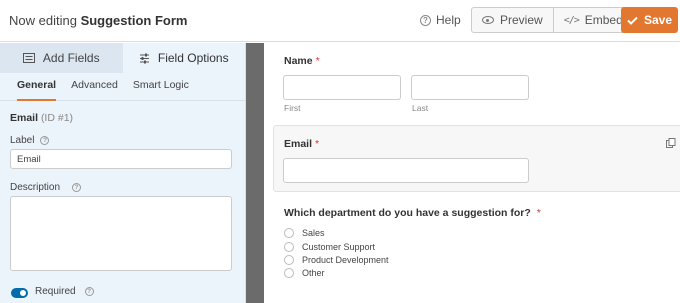 The image size is (680, 303). What do you see at coordinates (57, 118) in the screenshot?
I see `field-id: (ID #1)` at bounding box center [57, 118].